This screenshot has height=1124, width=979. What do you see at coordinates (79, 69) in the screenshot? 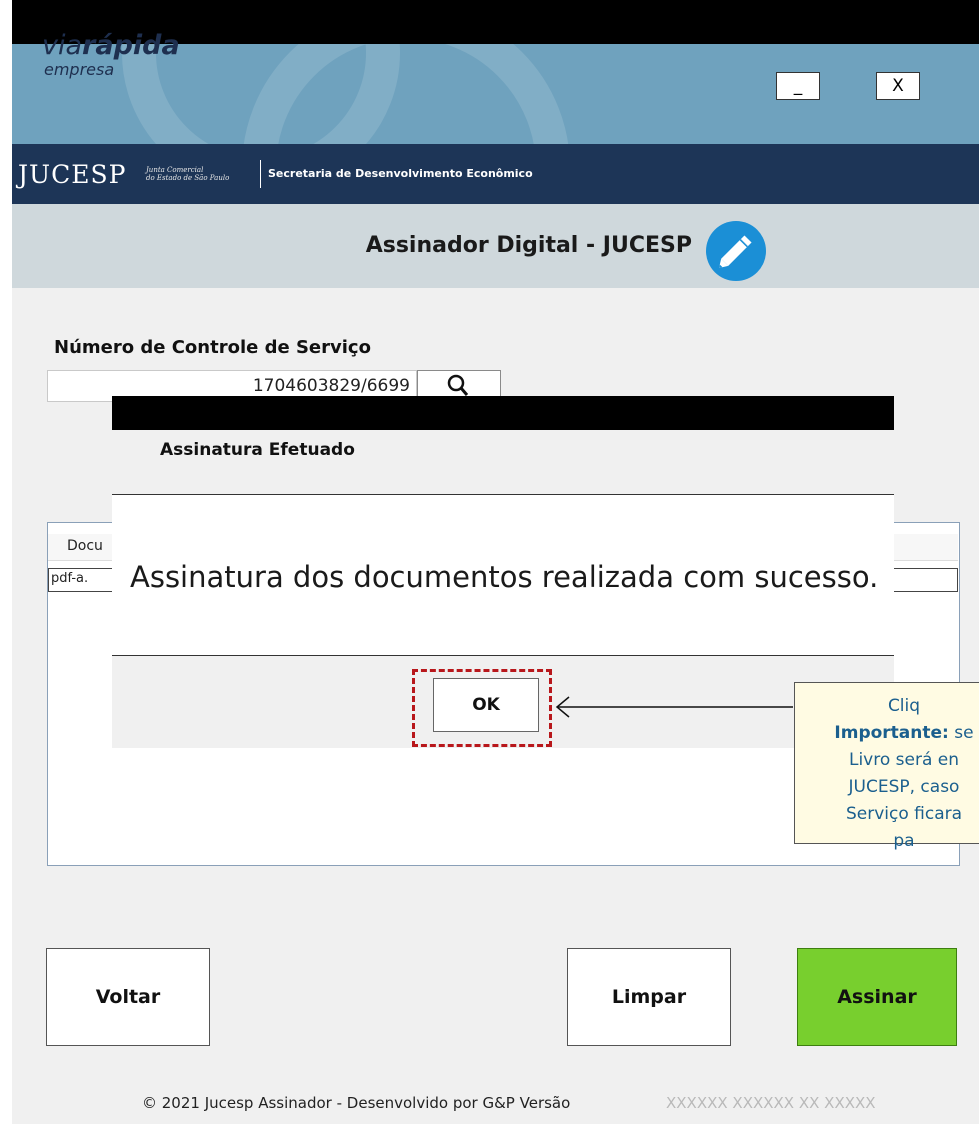
I see `viarapida-logo-subtitle: empresa` at bounding box center [79, 69].